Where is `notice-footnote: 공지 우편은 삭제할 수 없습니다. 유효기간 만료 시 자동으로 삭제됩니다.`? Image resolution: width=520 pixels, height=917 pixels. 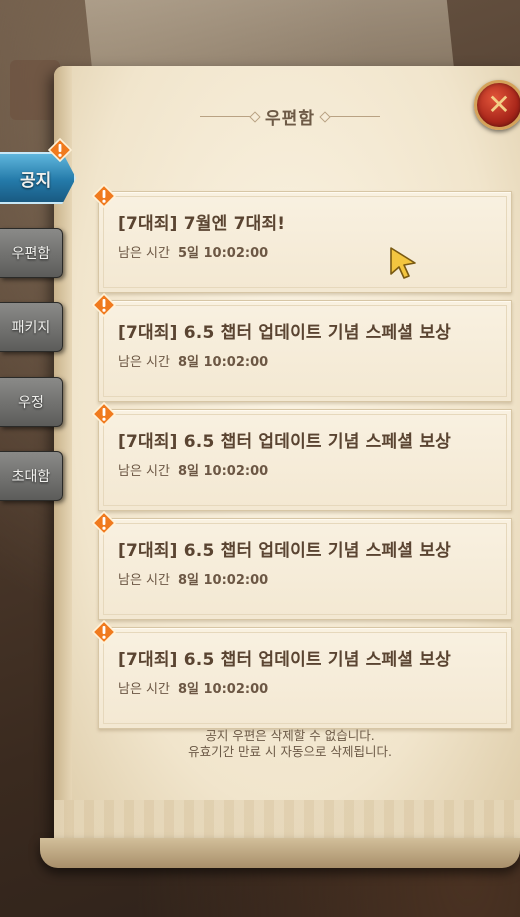
notice-footnote: 공지 우편은 삭제할 수 없습니다. 유효기간 만료 시 자동으로 삭제됩니다. is located at coordinates (290, 744).